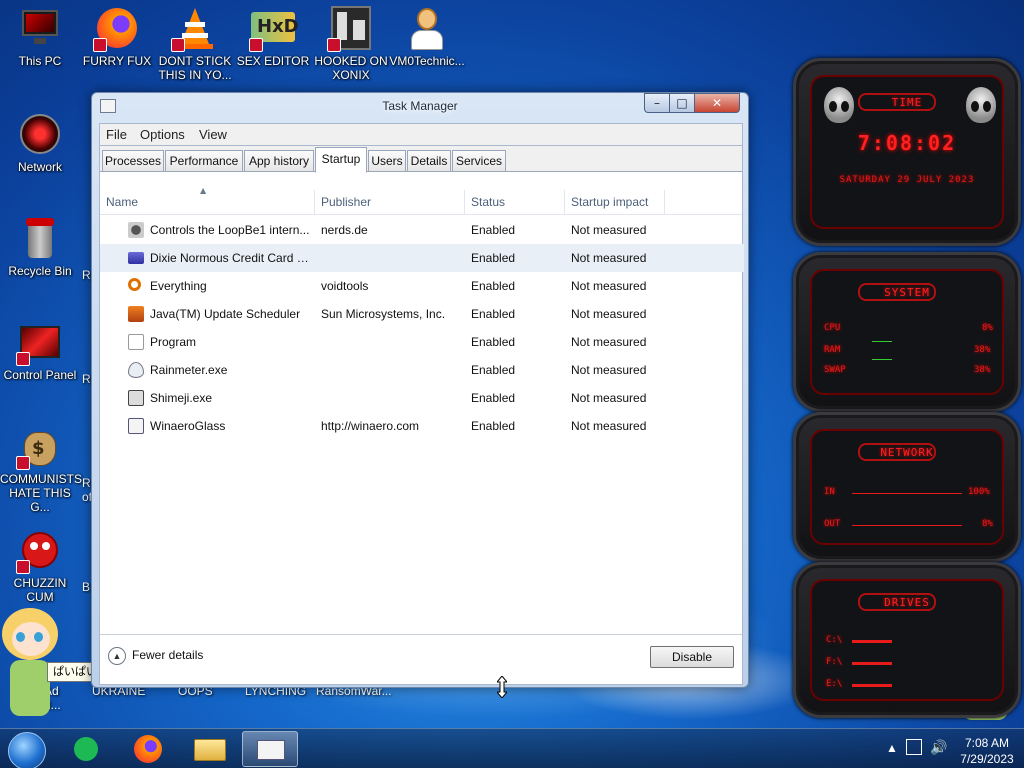 The width and height of the screenshot is (1024, 768). I want to click on disable-button: Disable, so click(692, 657).